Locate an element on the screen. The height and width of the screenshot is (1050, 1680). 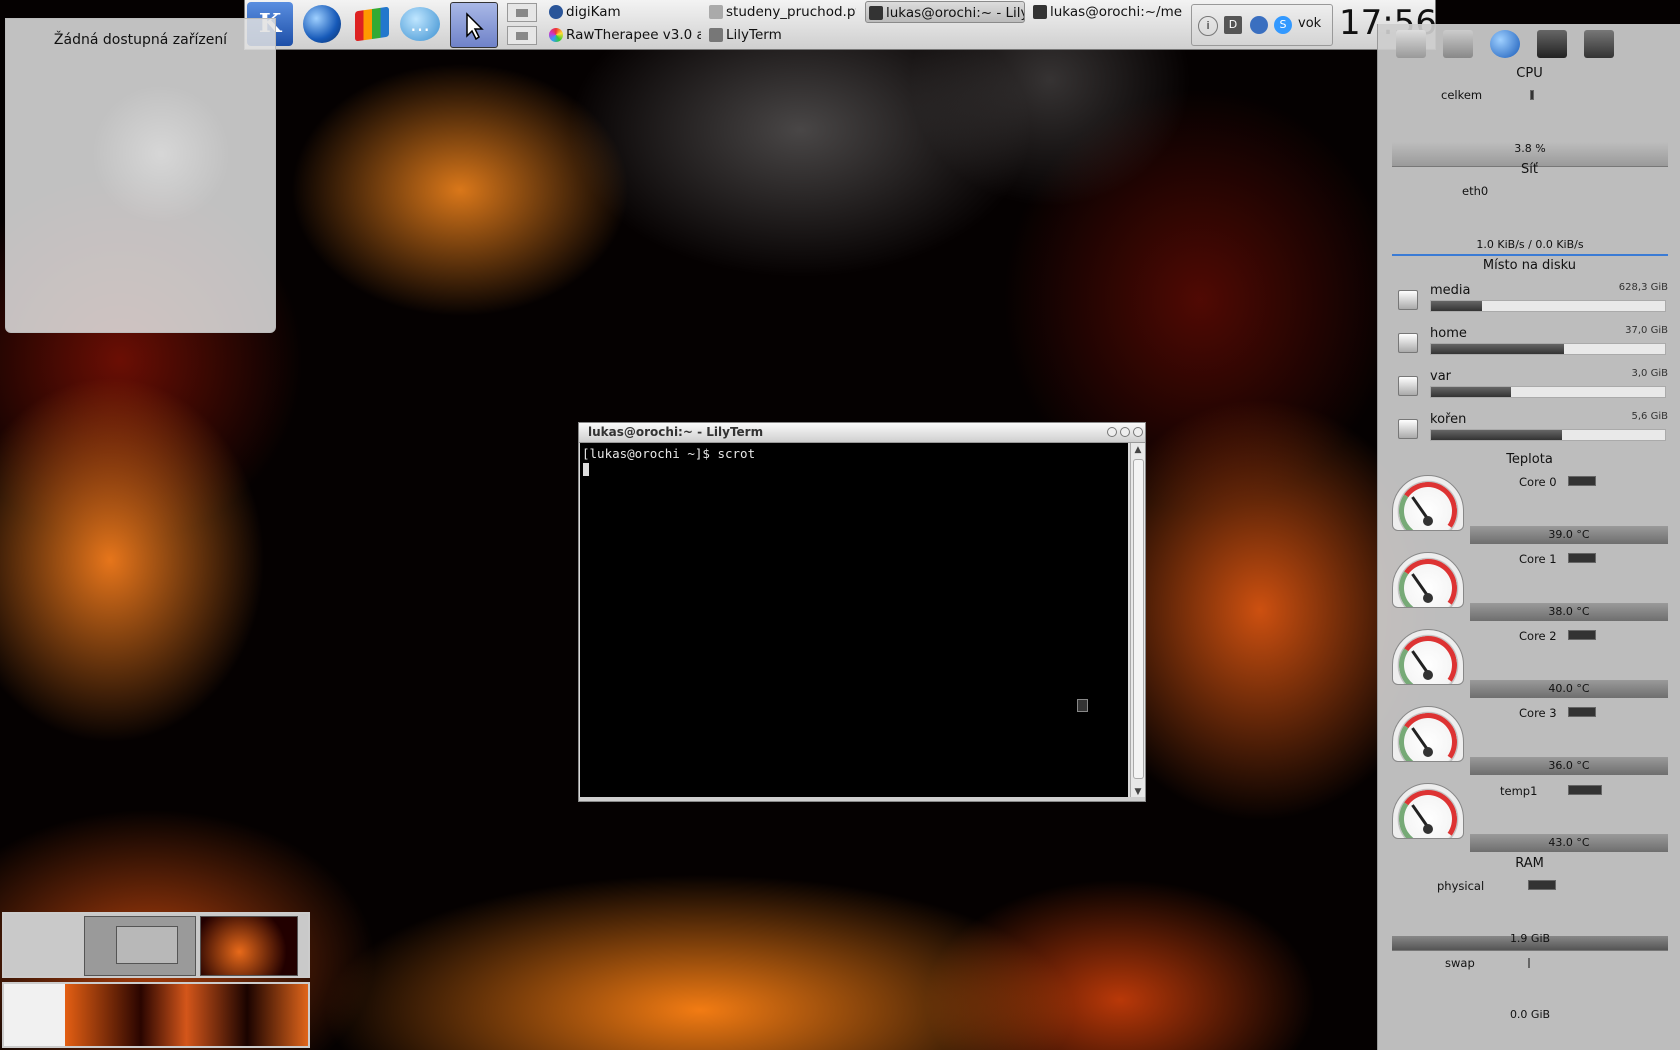
network-value: 1.0 KiB/s / 0.0 KiB/s is located at coordinates (1530, 244).